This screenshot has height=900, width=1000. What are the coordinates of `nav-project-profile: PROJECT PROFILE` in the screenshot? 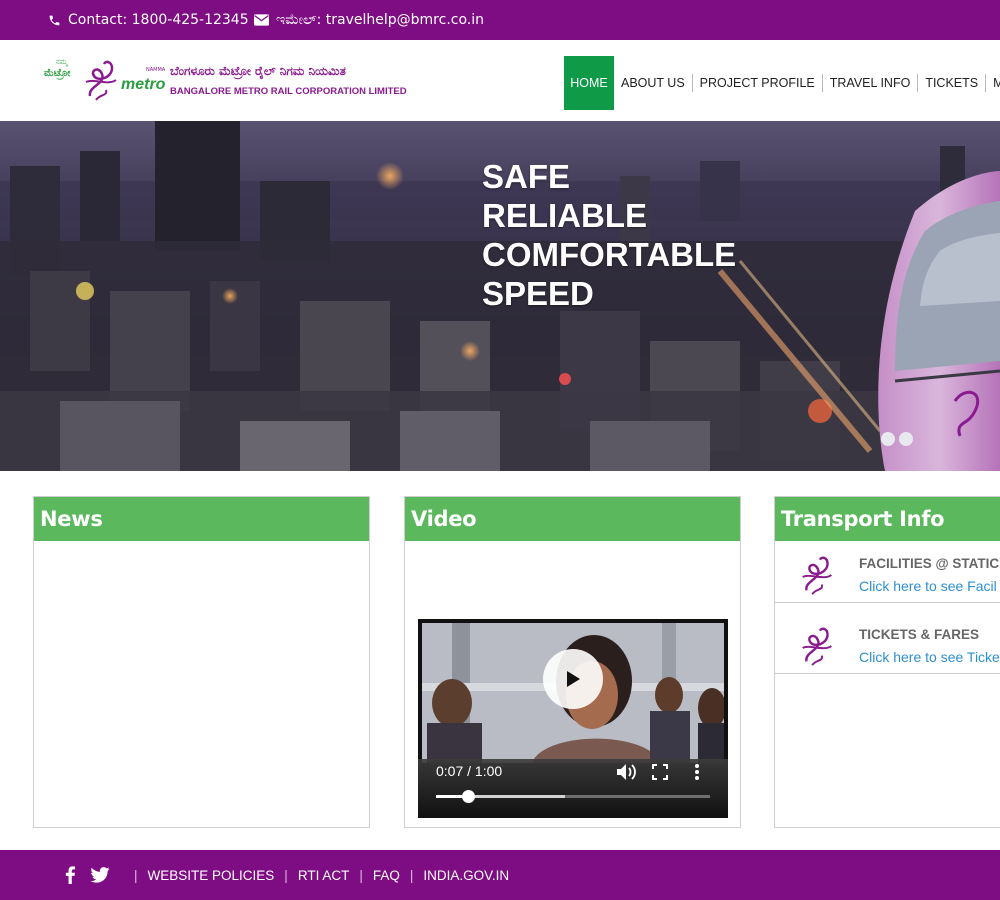 It's located at (756, 83).